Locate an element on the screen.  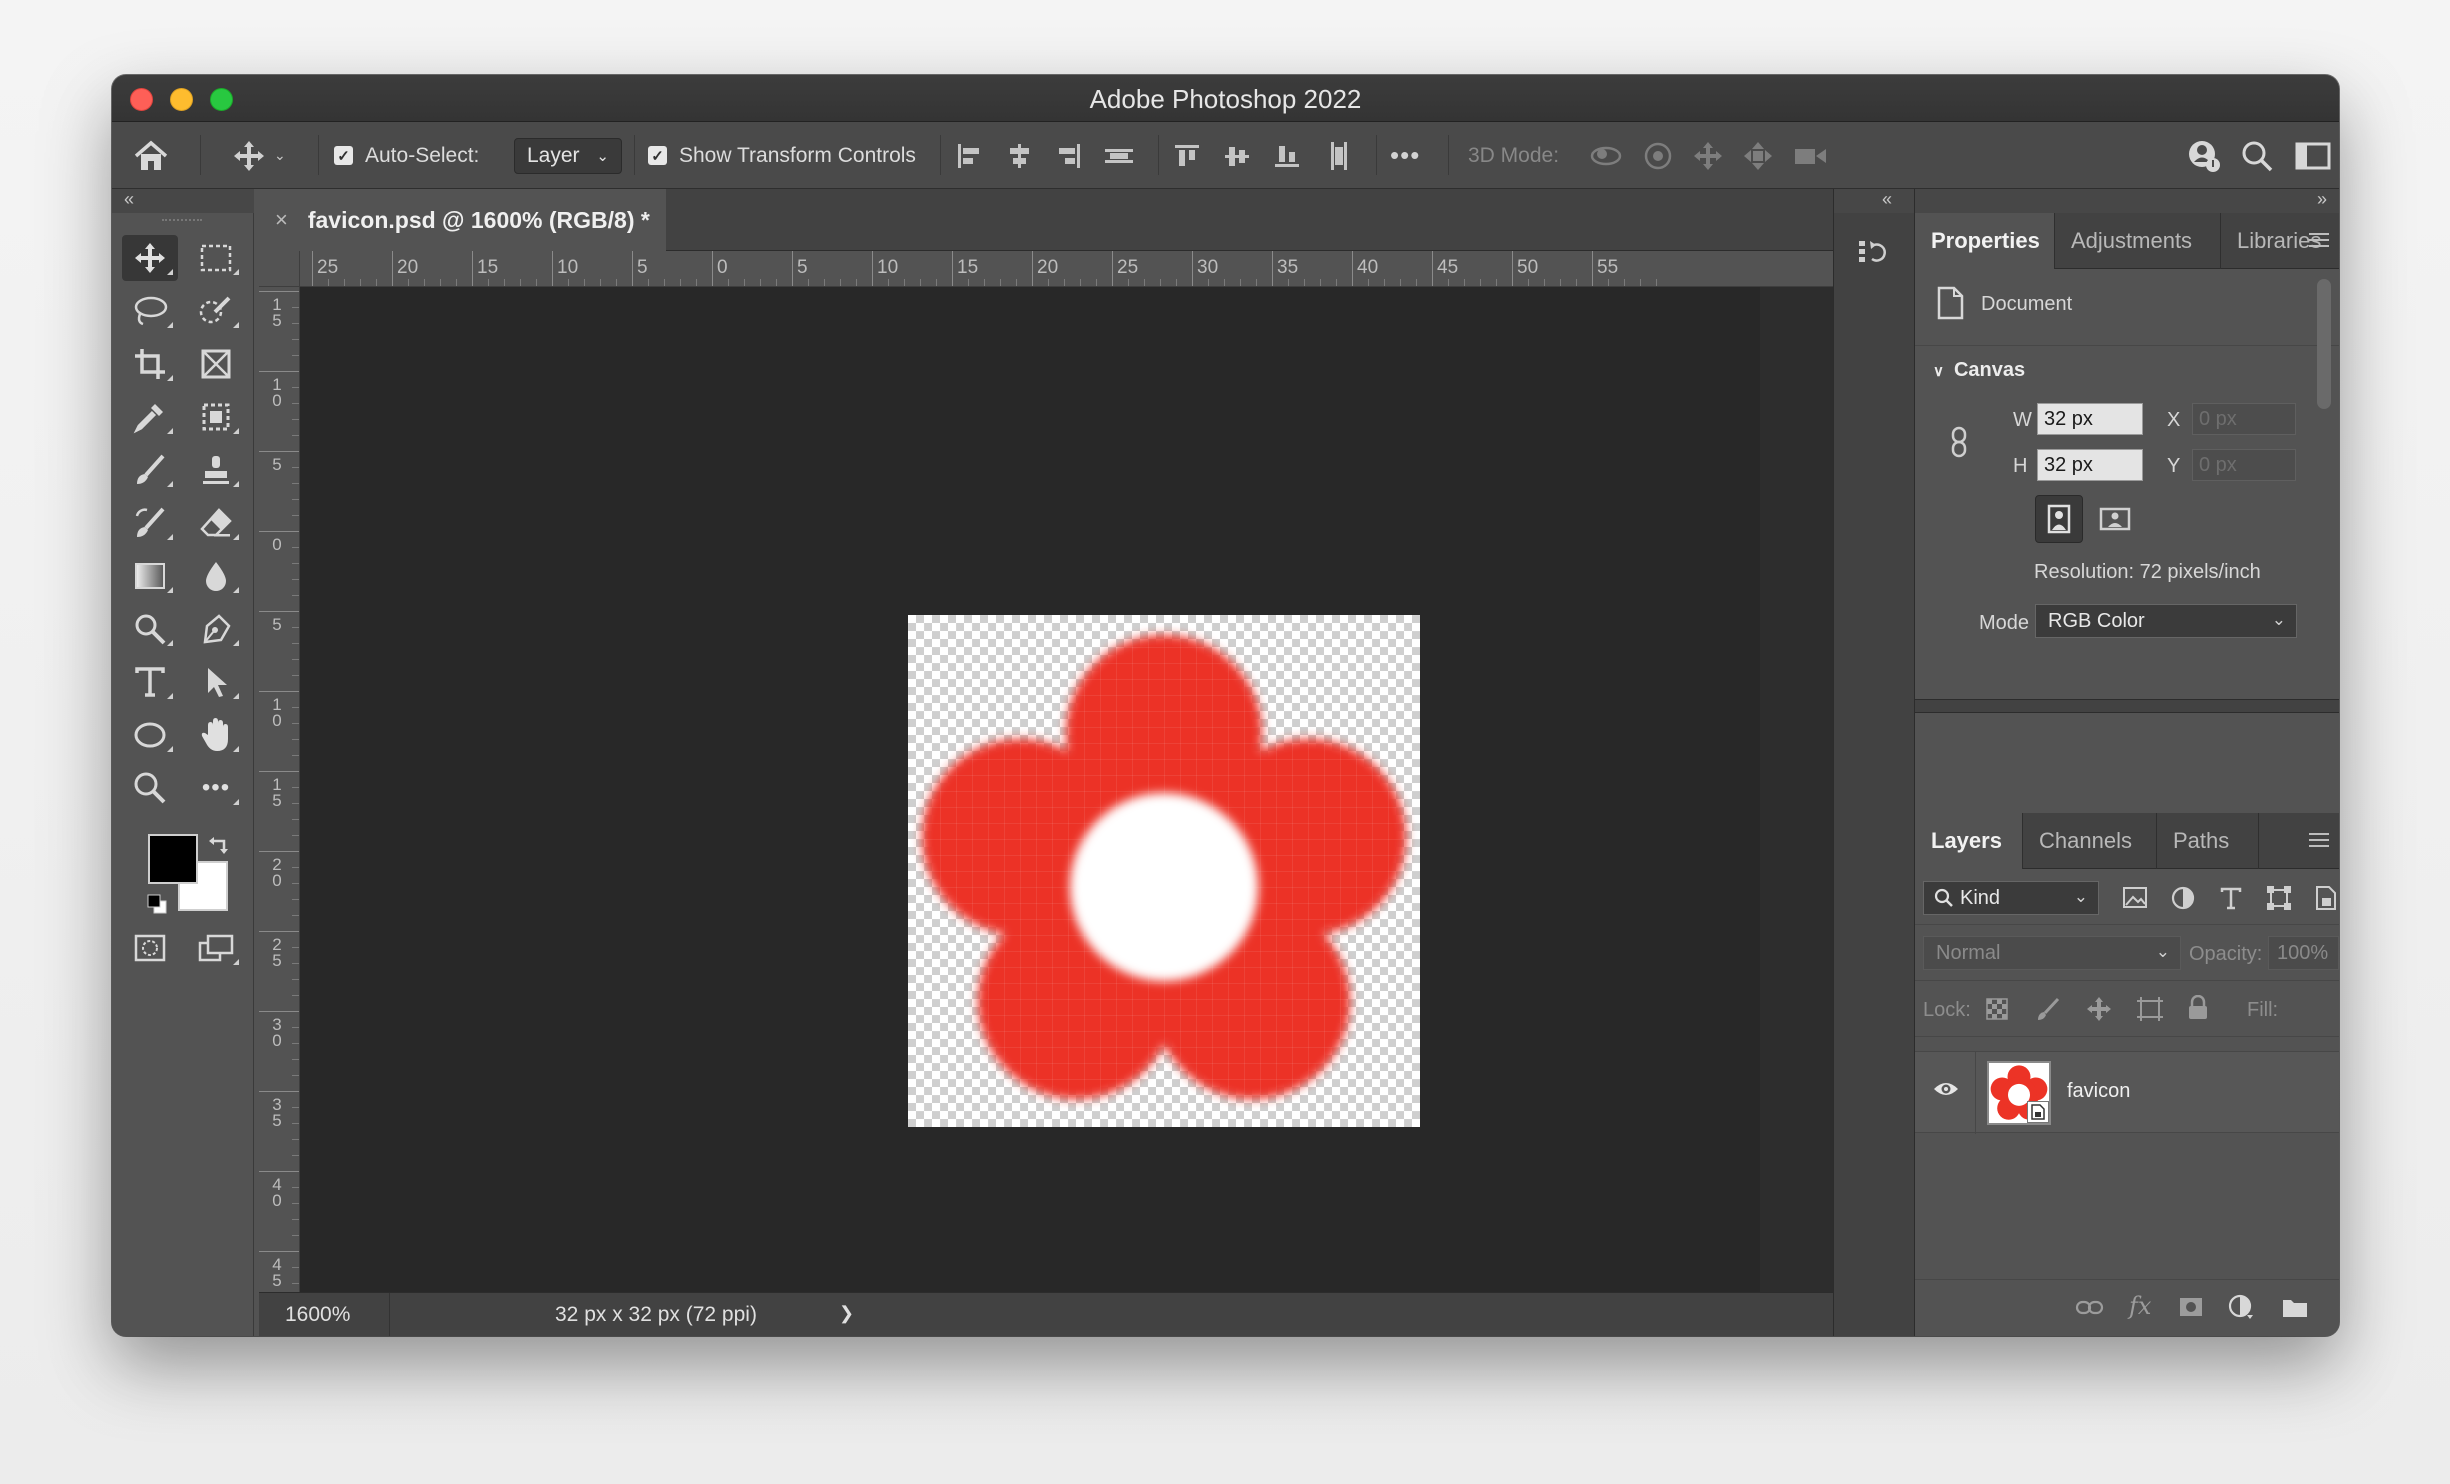
align-horizontal-center-icon is located at coordinates (1019, 156).